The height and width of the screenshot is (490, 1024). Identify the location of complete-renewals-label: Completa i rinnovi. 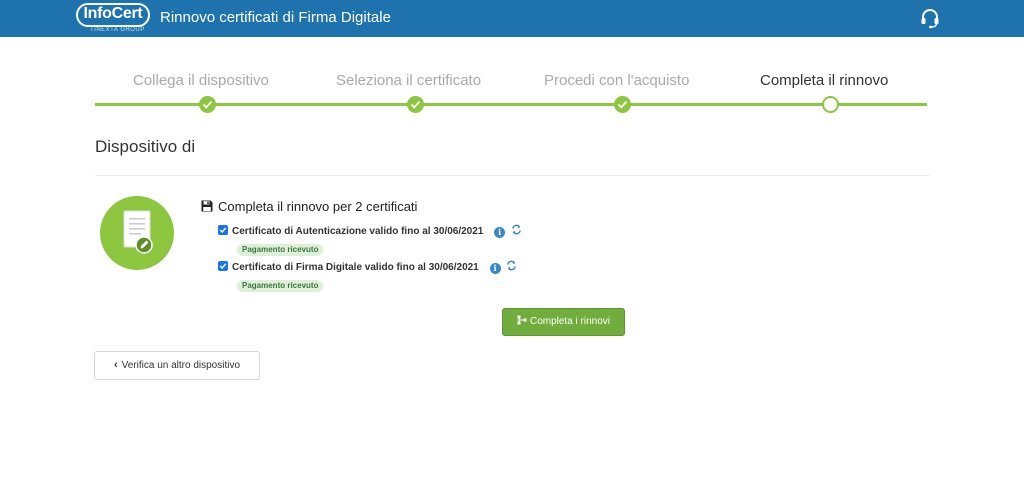
(570, 321).